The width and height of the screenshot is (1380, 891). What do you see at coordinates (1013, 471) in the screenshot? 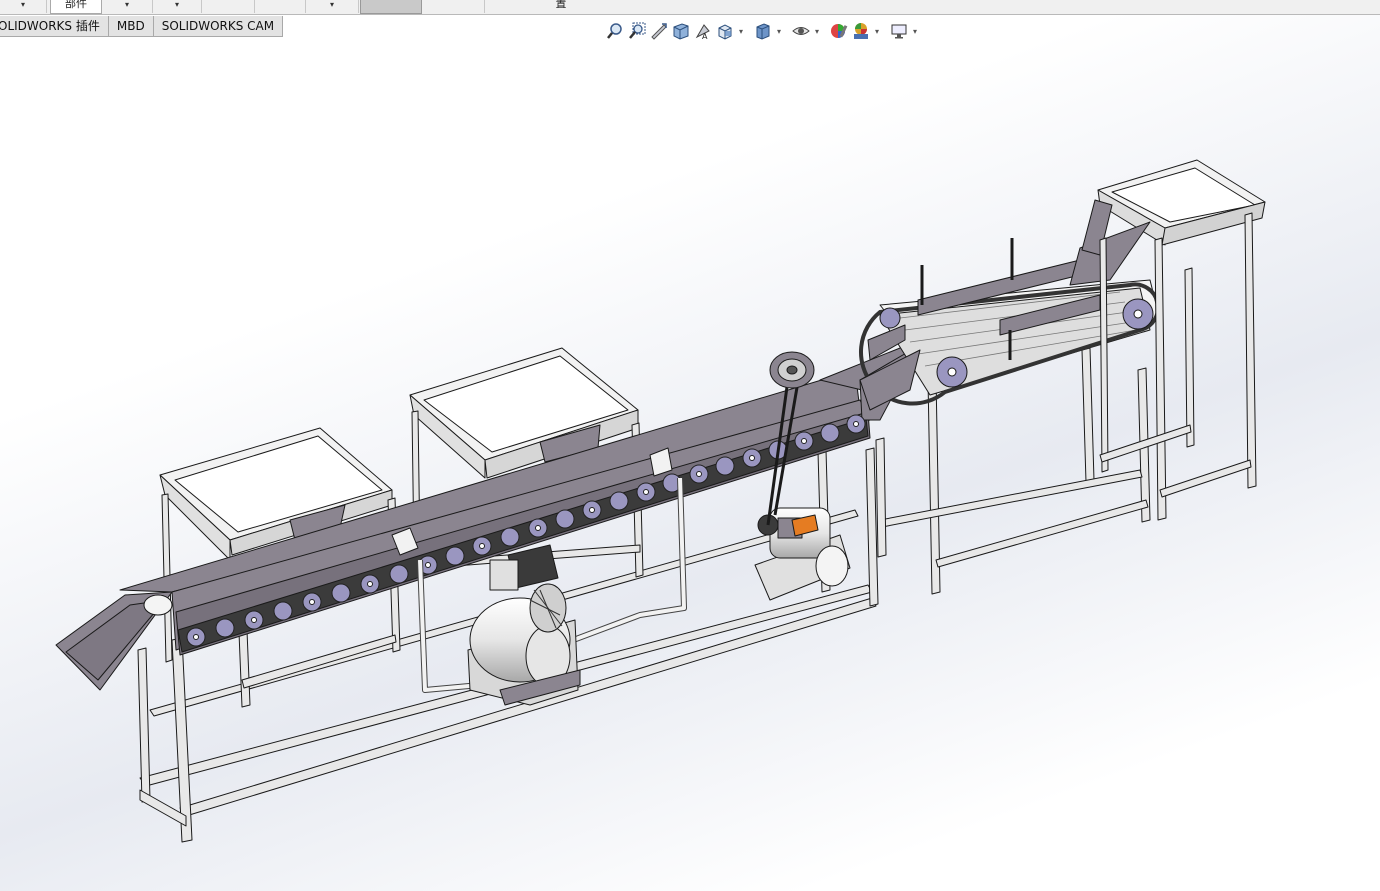
I see `upper-stand` at bounding box center [1013, 471].